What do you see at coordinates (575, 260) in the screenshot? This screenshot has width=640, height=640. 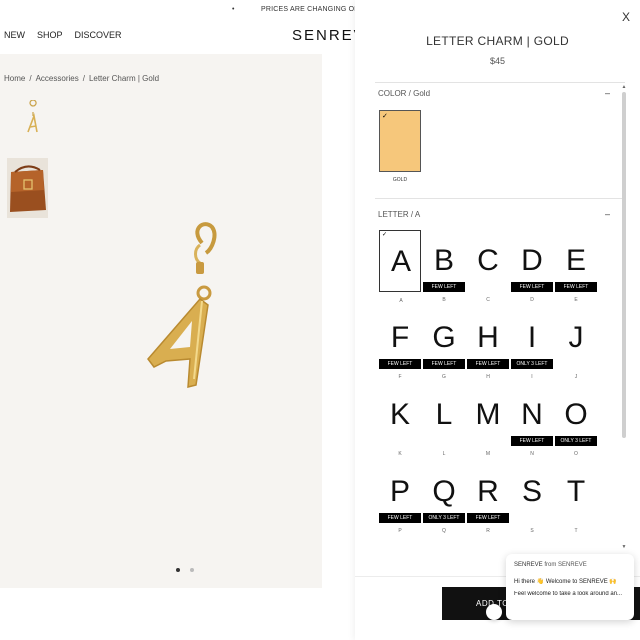 I see `letter-glyph: E` at bounding box center [575, 260].